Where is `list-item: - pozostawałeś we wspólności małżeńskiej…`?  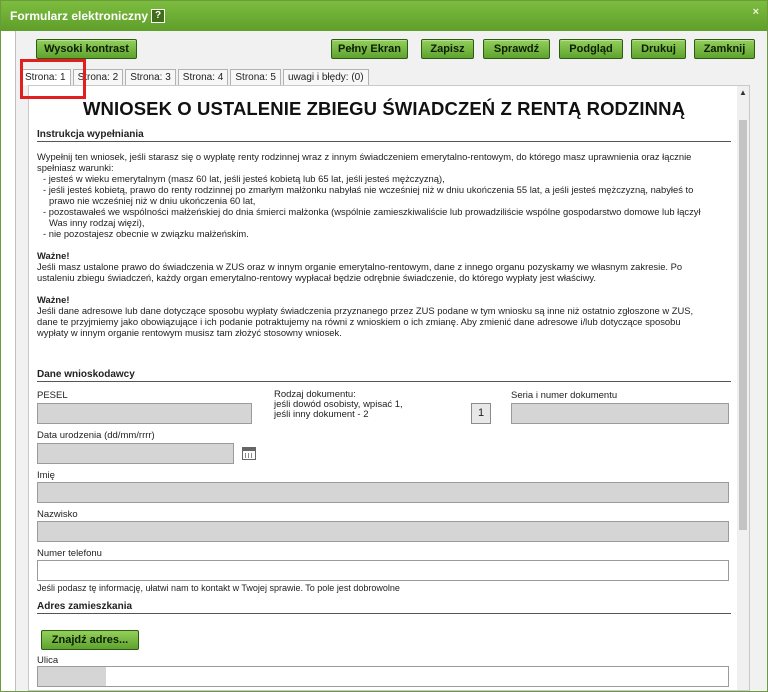 list-item: - pozostawałeś we wspólności małżeńskiej… is located at coordinates (372, 211).